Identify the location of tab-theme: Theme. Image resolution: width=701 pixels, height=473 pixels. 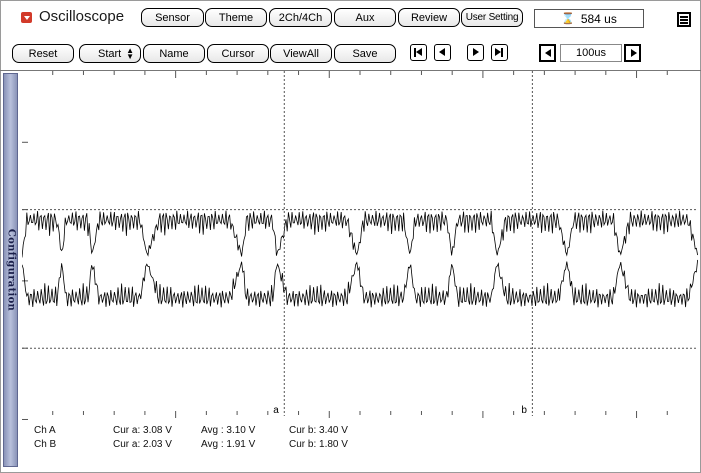
(236, 17).